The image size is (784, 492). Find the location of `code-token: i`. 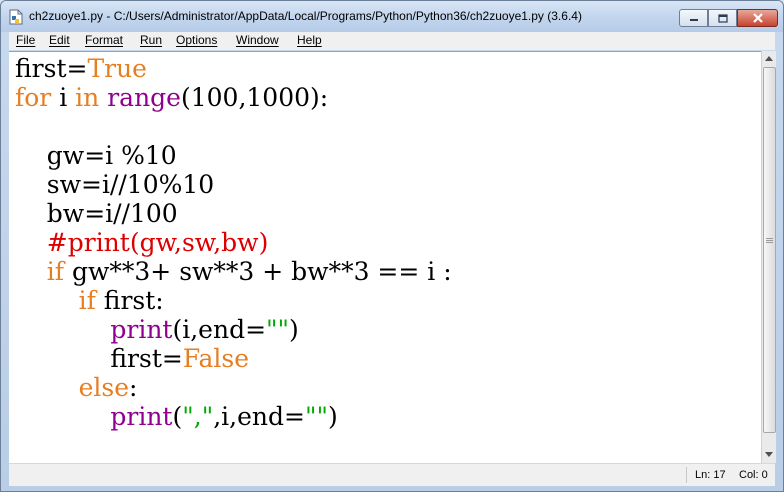

code-token: i is located at coordinates (63, 97).